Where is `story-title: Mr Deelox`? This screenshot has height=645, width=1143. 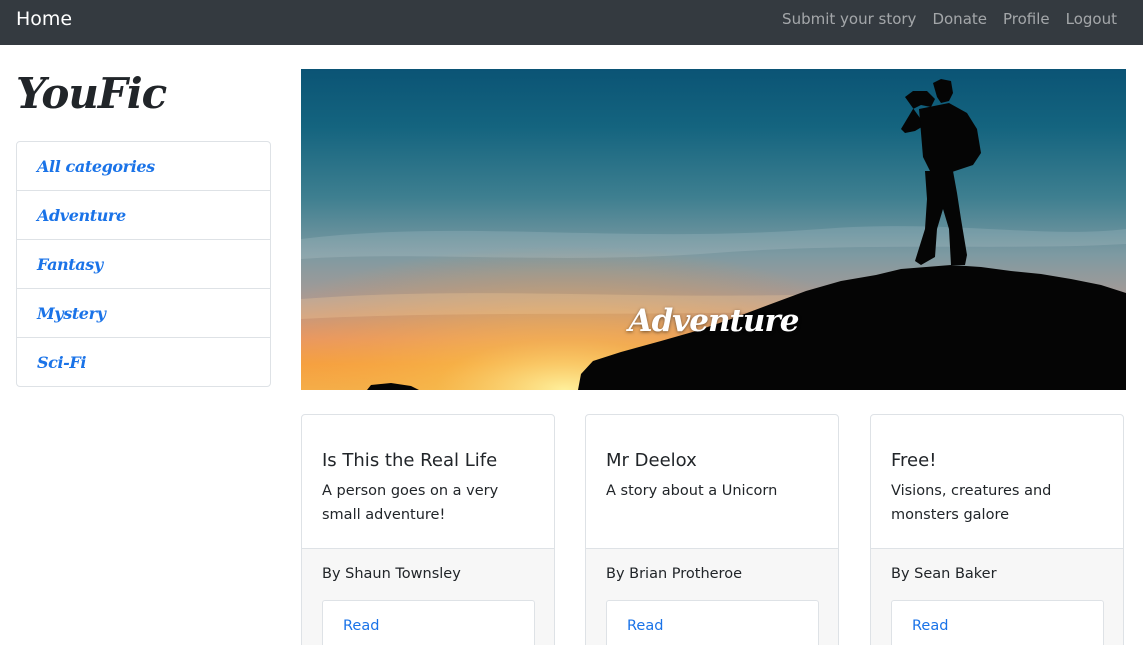
story-title: Mr Deelox is located at coordinates (651, 460).